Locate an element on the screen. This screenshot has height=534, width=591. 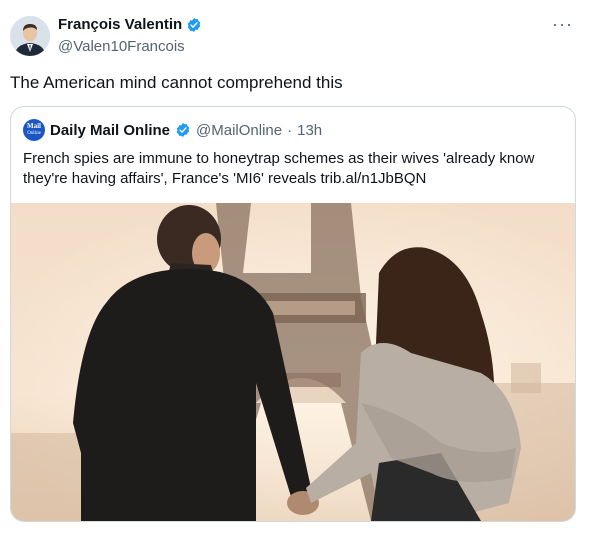
logo-text-online: Online is located at coordinates (34, 133).